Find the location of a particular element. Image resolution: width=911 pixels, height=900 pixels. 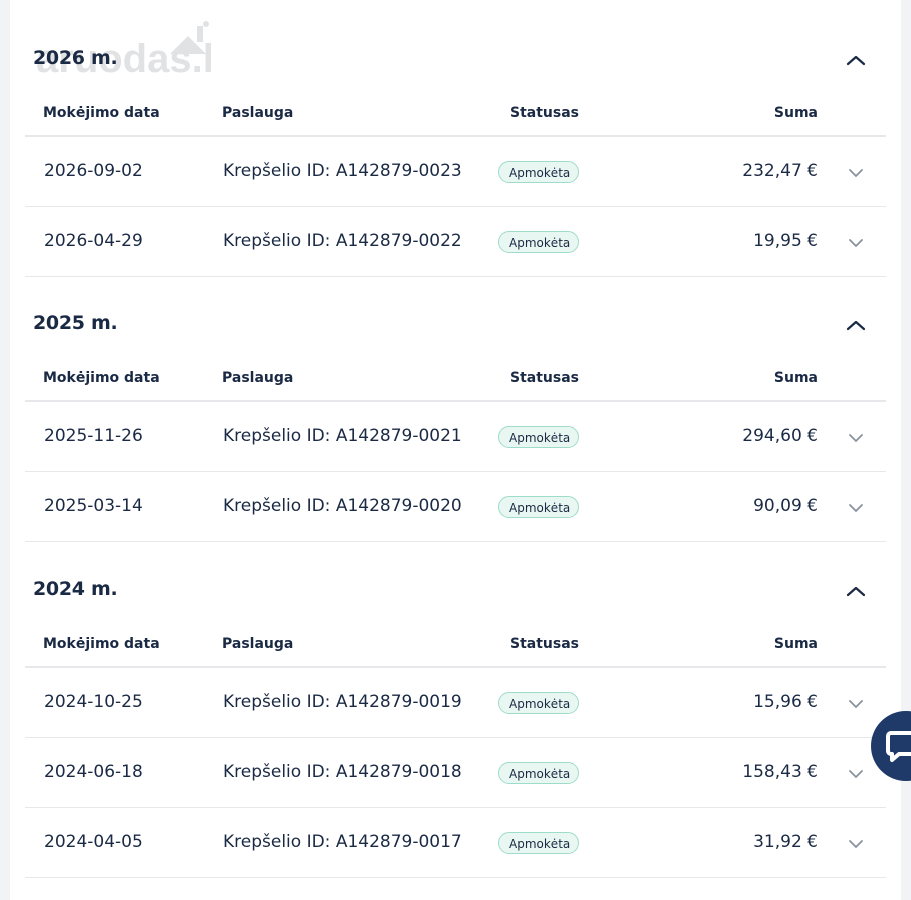

year-title: 2024 m. is located at coordinates (75, 589).